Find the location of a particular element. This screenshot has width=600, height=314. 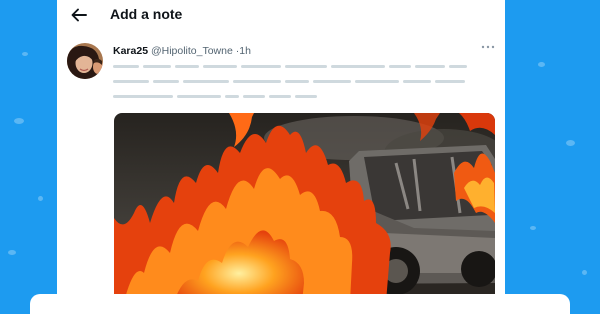

page-title: Add a note is located at coordinates (146, 14).